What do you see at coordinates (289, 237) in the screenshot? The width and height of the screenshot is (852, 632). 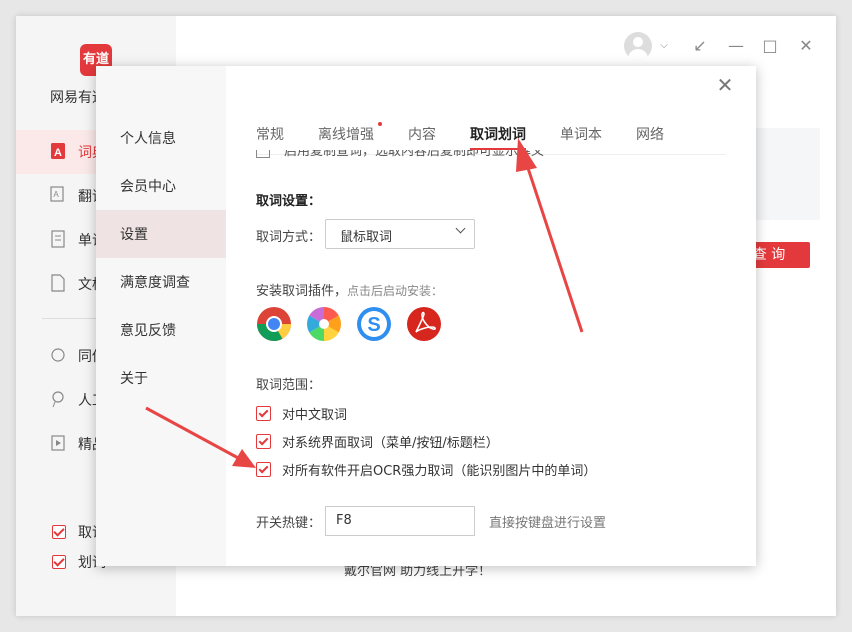 I see `method-label: 取词方式：` at bounding box center [289, 237].